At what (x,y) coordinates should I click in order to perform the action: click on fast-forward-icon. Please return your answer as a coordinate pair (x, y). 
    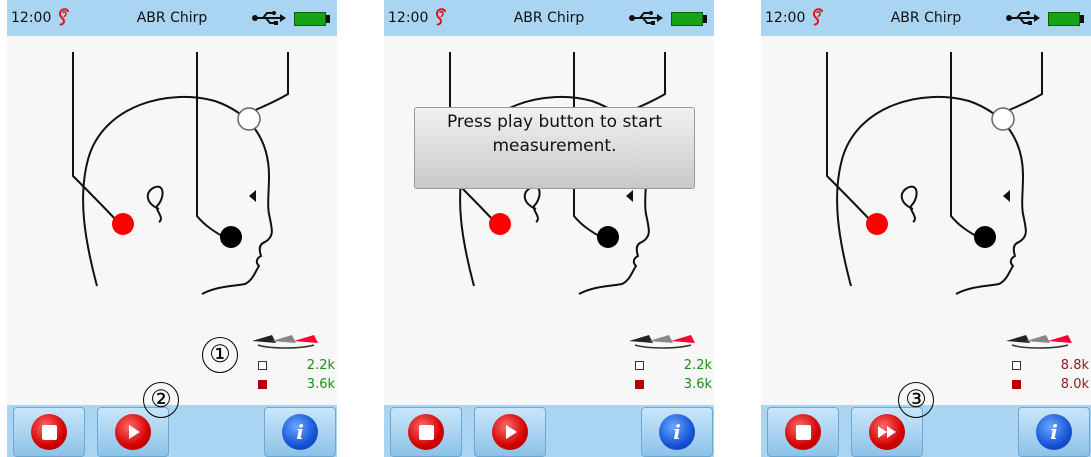
    Looking at the image, I should click on (887, 432).